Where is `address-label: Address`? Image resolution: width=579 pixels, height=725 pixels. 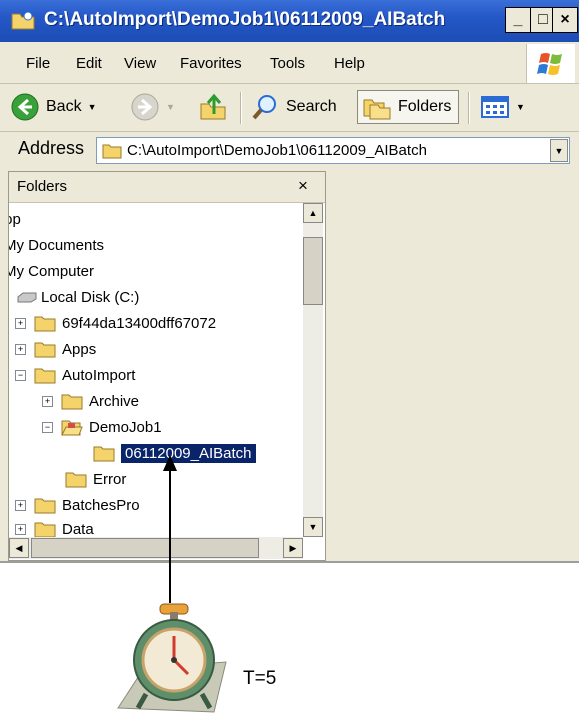 address-label: Address is located at coordinates (51, 148).